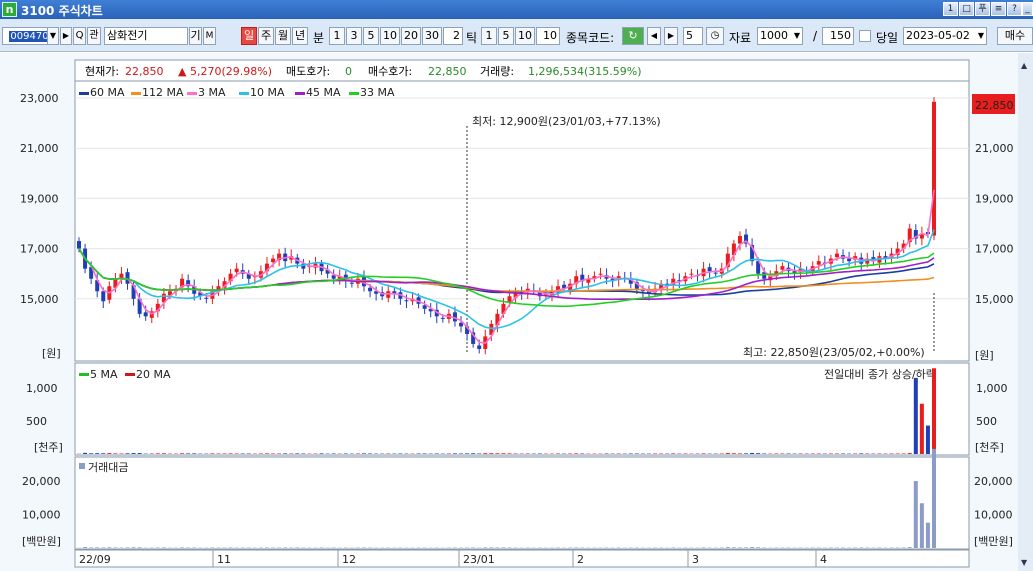 This screenshot has height=571, width=1033. What do you see at coordinates (693, 36) in the screenshot?
I see `step-input: 5` at bounding box center [693, 36].